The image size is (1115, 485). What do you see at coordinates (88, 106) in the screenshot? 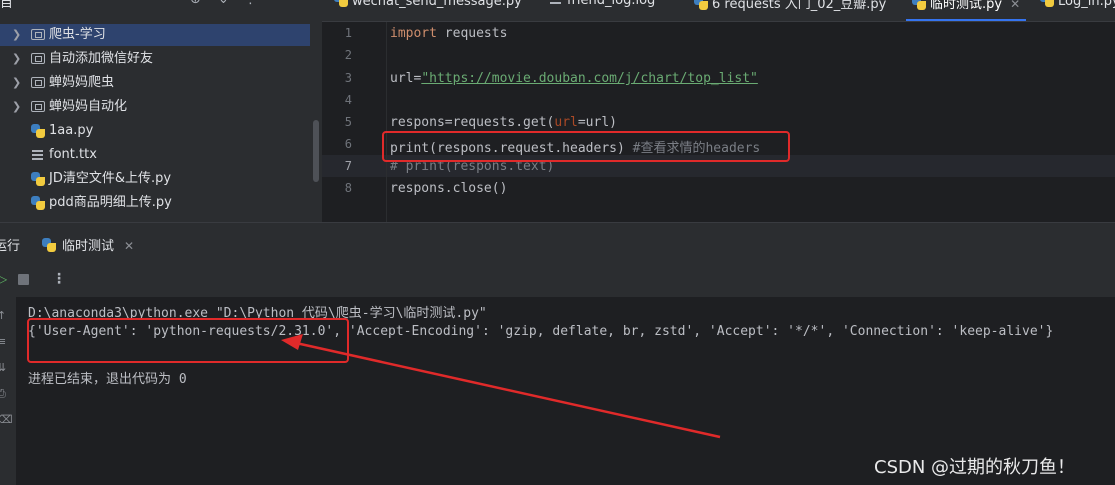
I see `tree-item-label: 蝉妈妈自动化` at bounding box center [88, 106].